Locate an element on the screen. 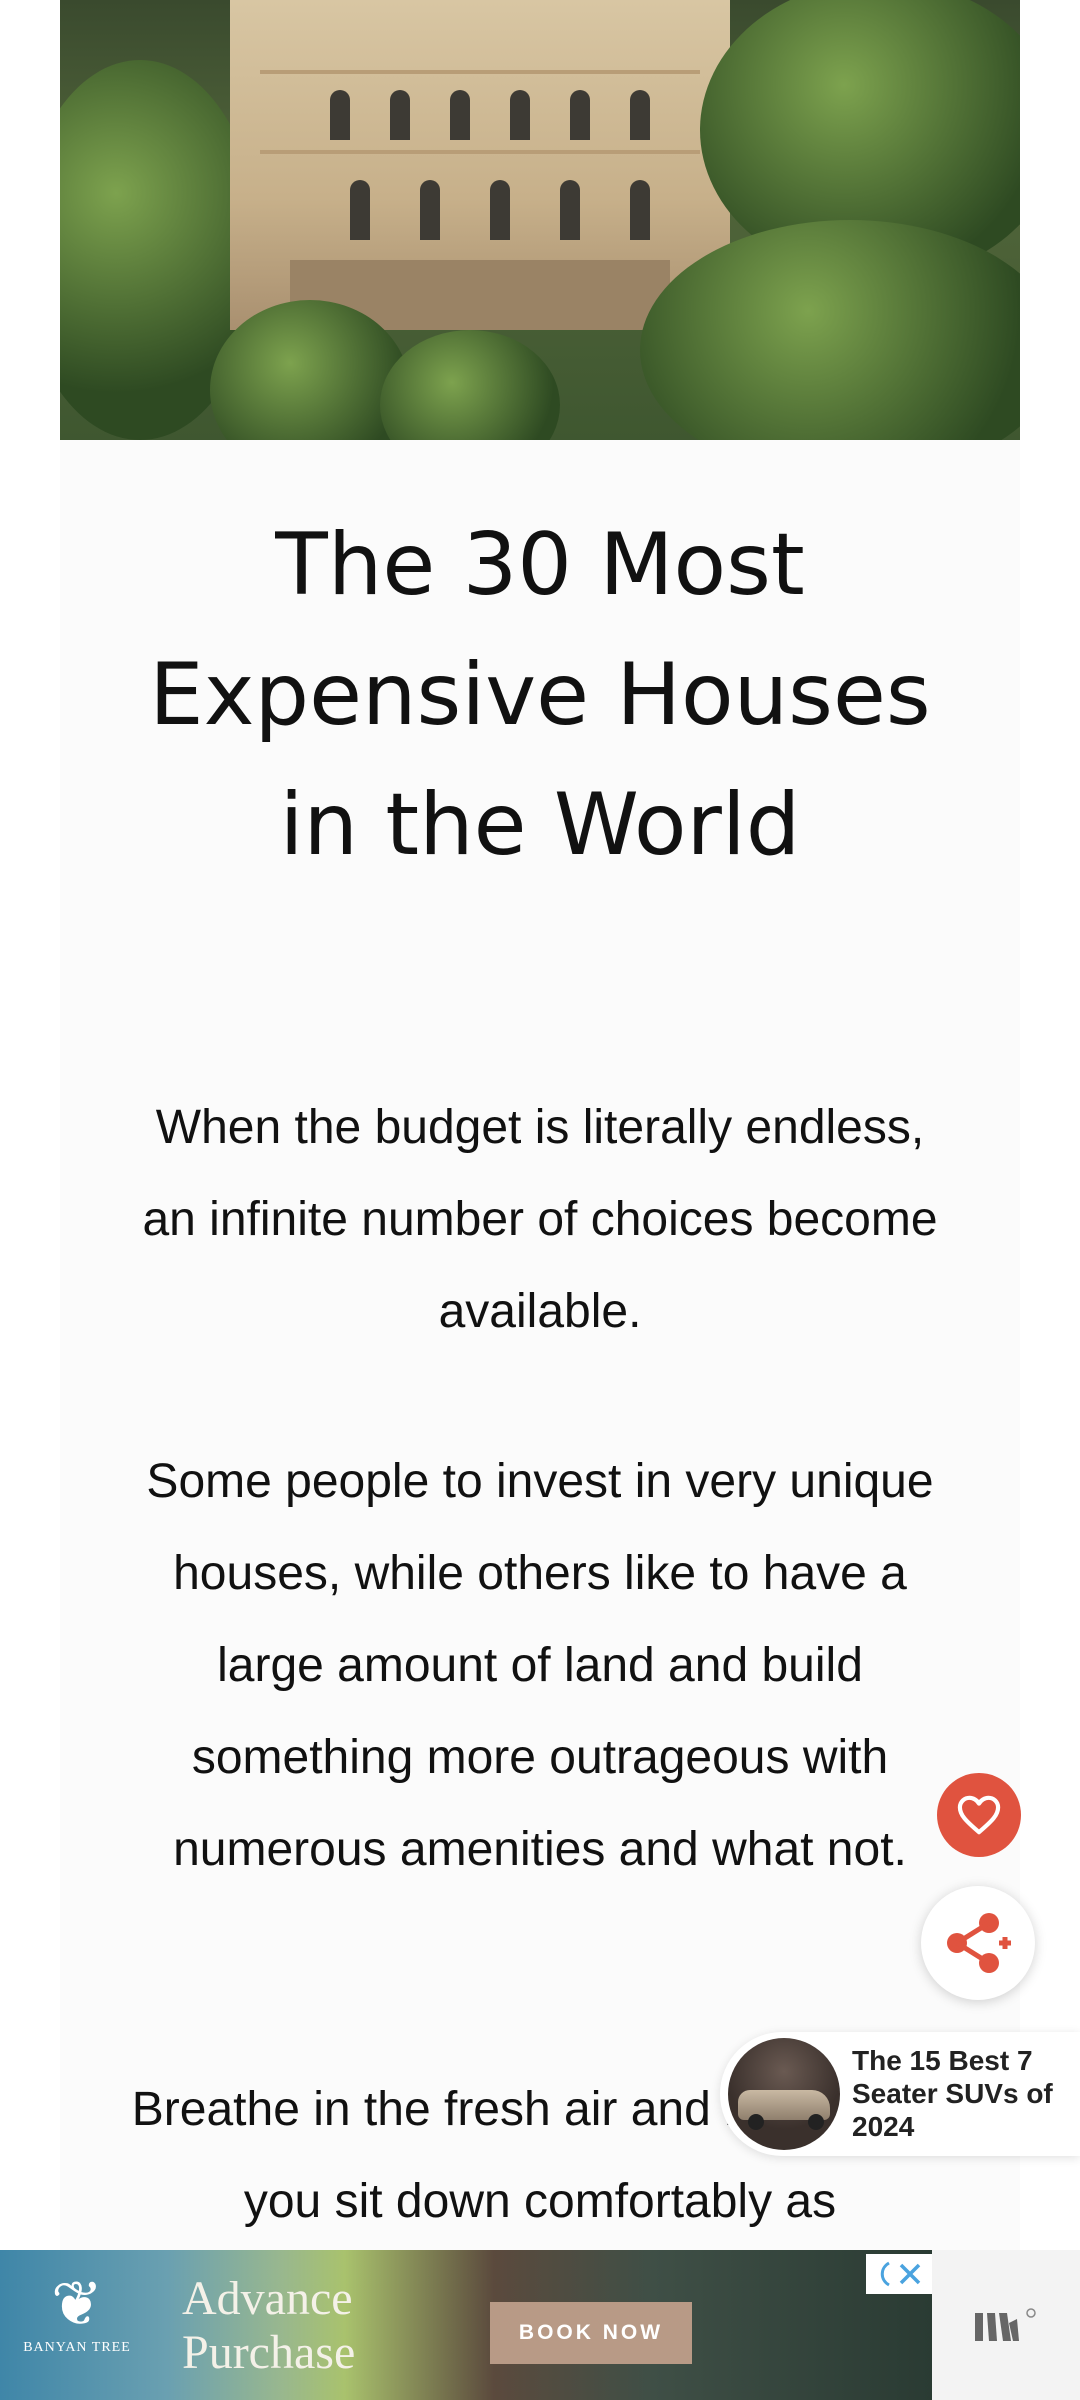 The image size is (1080, 2400). share-button is located at coordinates (978, 1943).